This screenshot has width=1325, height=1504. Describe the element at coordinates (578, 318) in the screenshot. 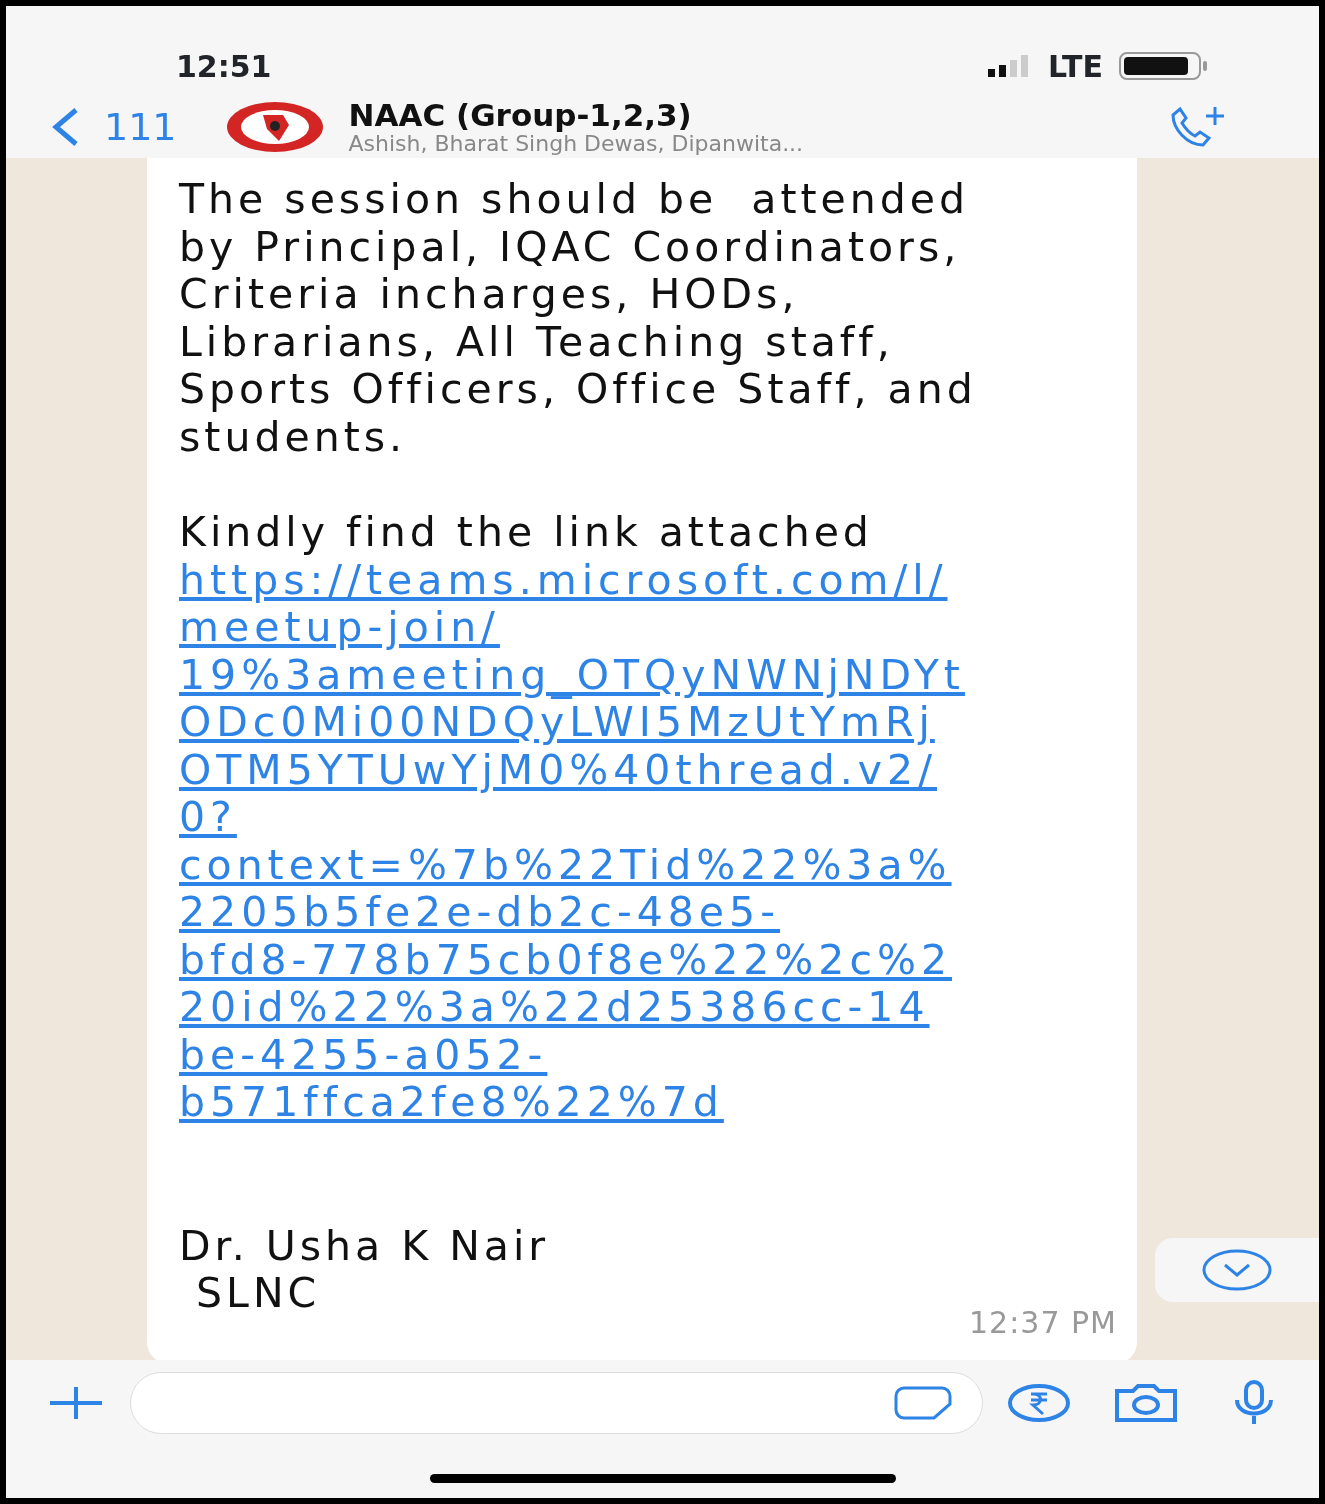

I see `message-text: The session should be attended by Principal, IQAC Coordinators, Criteria incharges, HODs, Librarians, All Teaching staff, Sports Officers, Office Staff, and students.` at that location.